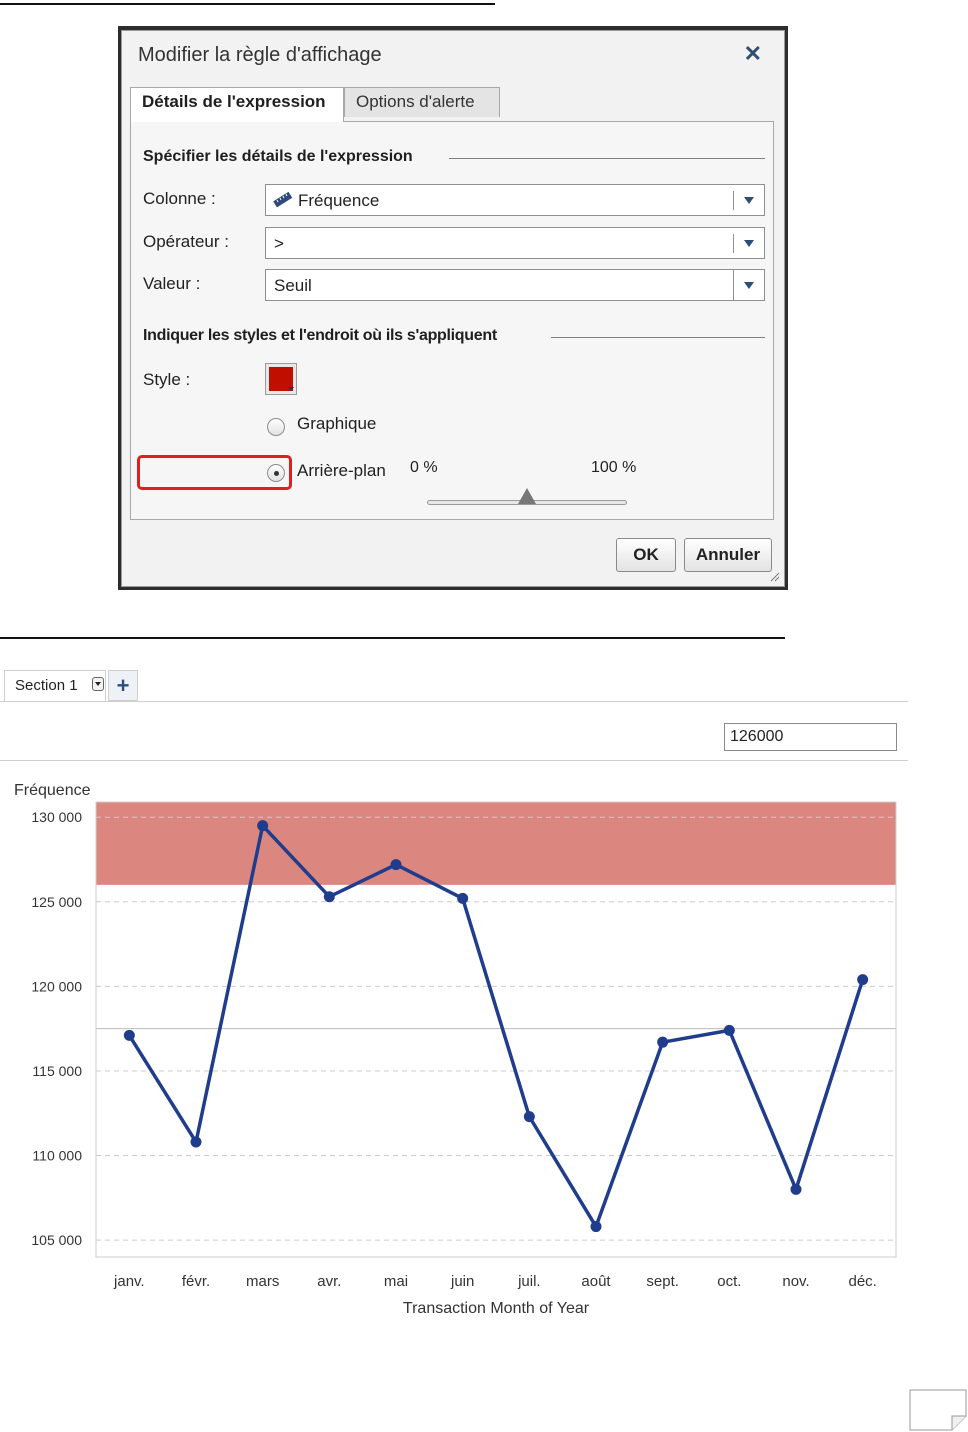 Image resolution: width=968 pixels, height=1432 pixels. What do you see at coordinates (276, 427) in the screenshot?
I see `radio-graph` at bounding box center [276, 427].